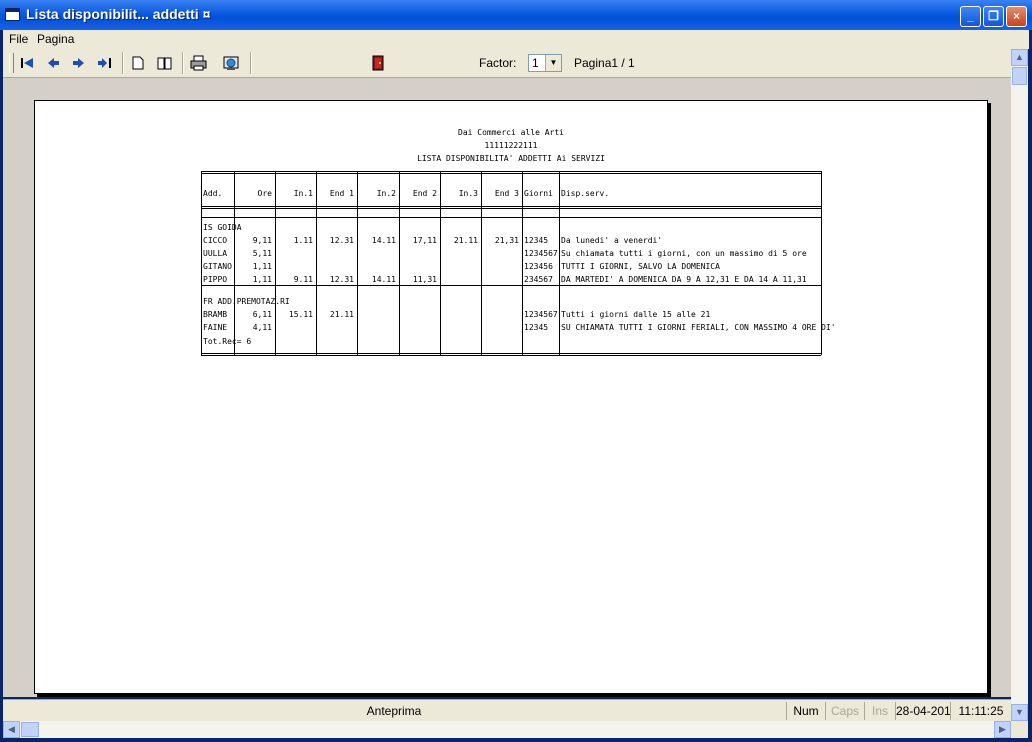  I want to click on factor-select: 1 ▼, so click(545, 63).